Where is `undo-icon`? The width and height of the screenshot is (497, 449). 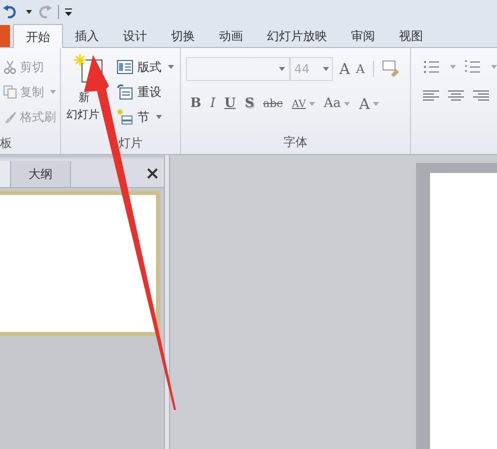 undo-icon is located at coordinates (10, 12).